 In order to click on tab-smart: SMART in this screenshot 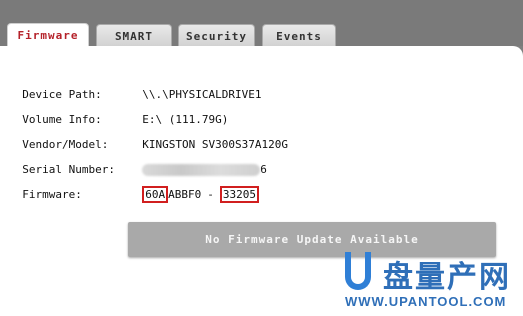, I will do `click(134, 35)`.